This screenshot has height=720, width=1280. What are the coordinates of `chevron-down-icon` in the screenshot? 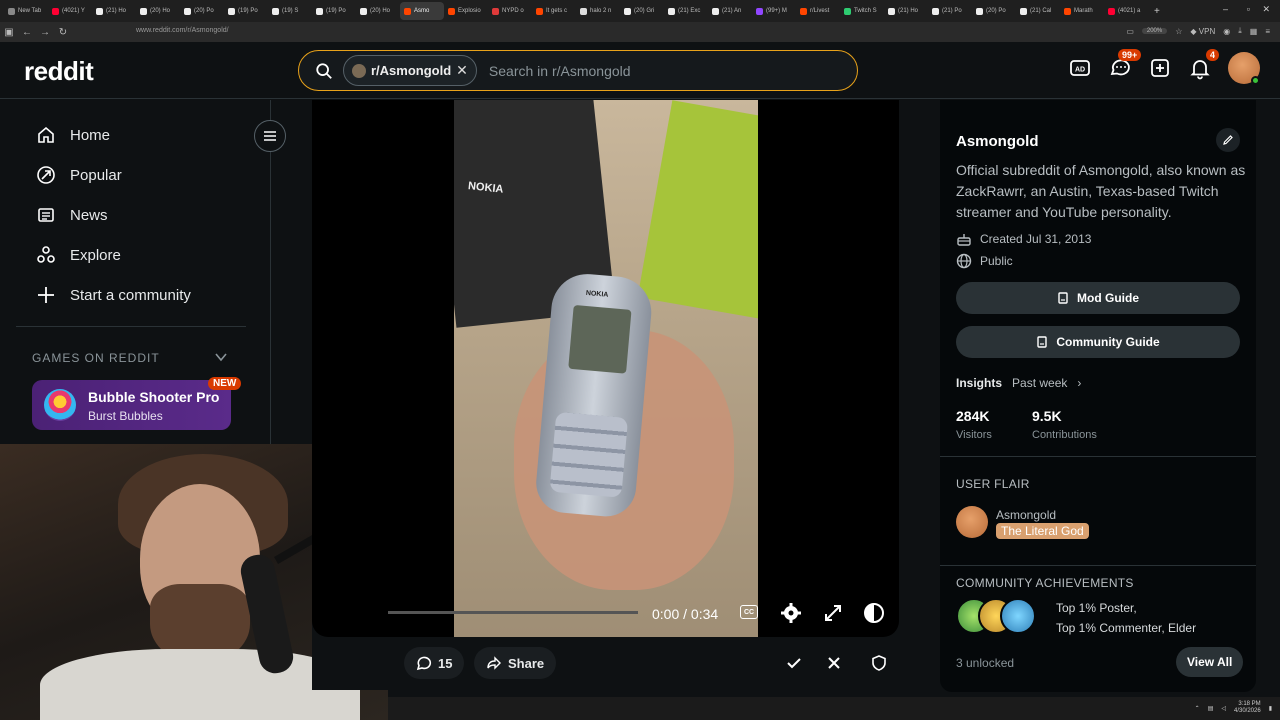 It's located at (221, 357).